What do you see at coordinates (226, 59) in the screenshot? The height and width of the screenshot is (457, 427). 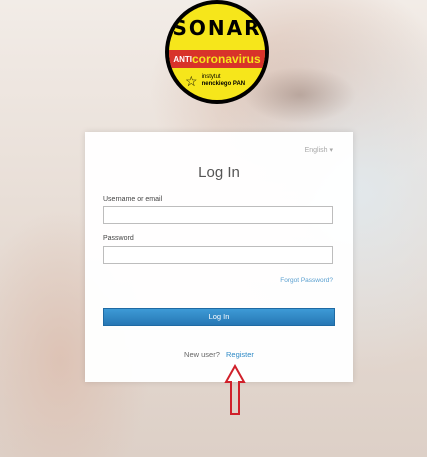 I see `logo-strip-main: coronavirus` at bounding box center [226, 59].